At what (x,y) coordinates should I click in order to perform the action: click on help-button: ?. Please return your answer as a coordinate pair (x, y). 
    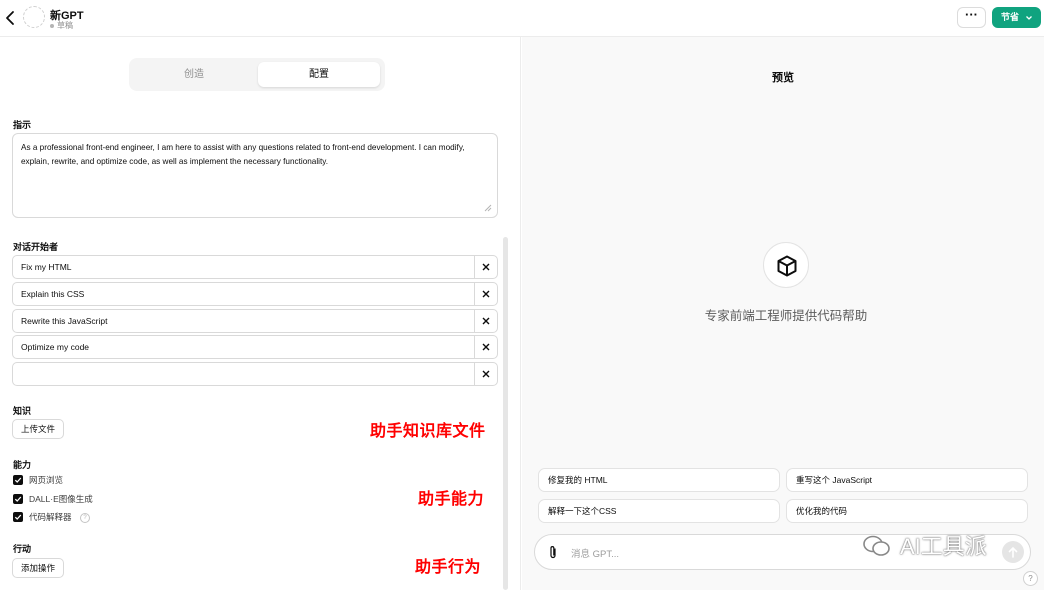
    Looking at the image, I should click on (1030, 578).